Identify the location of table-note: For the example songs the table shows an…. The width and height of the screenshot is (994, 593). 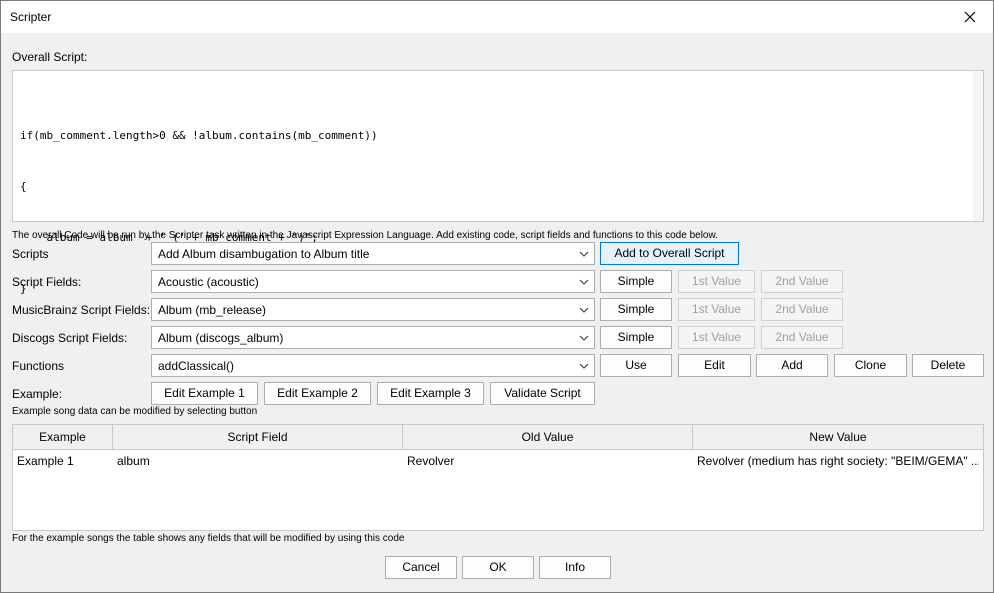
(208, 538).